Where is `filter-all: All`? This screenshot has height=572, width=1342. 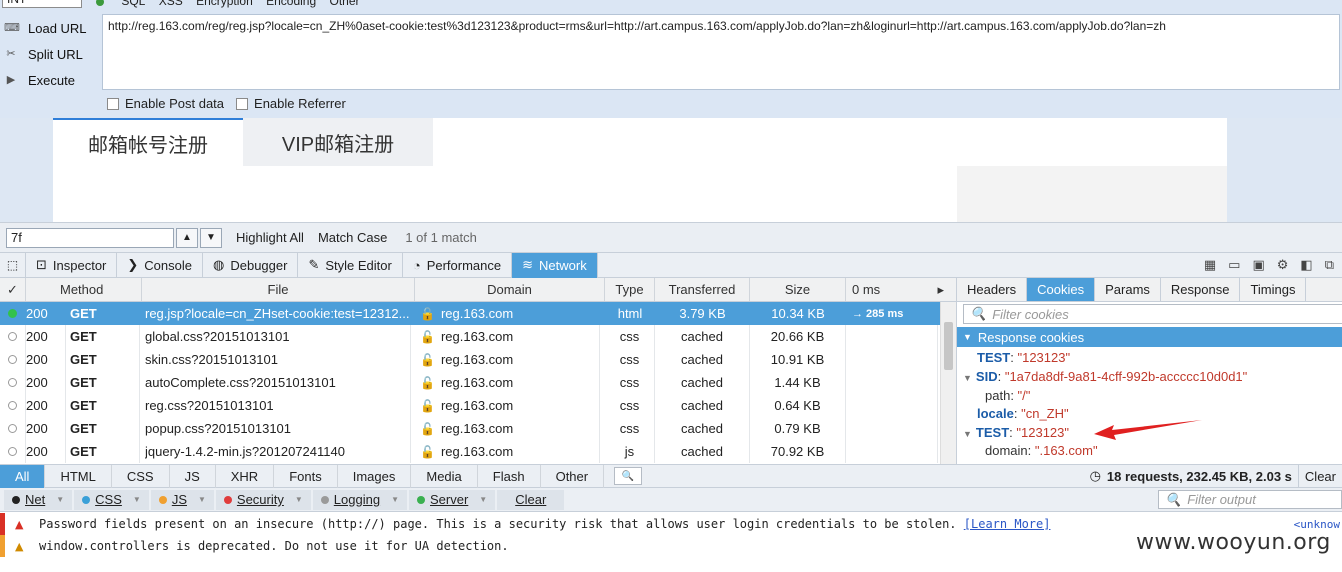
filter-all: All is located at coordinates (23, 476).